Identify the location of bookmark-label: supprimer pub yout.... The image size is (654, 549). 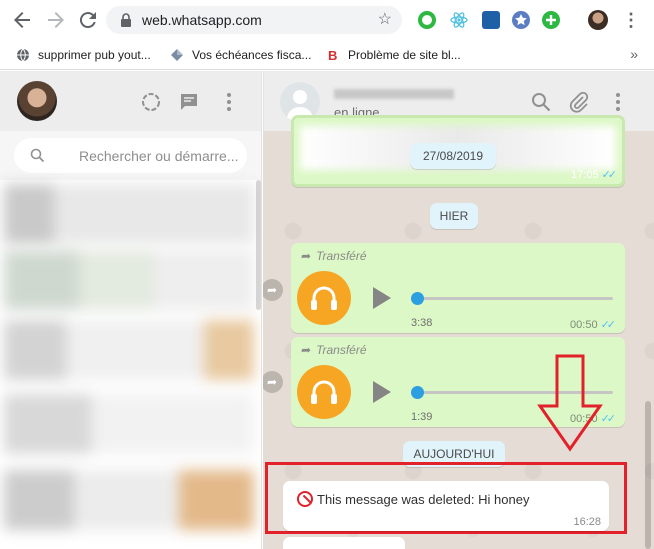
(94, 55).